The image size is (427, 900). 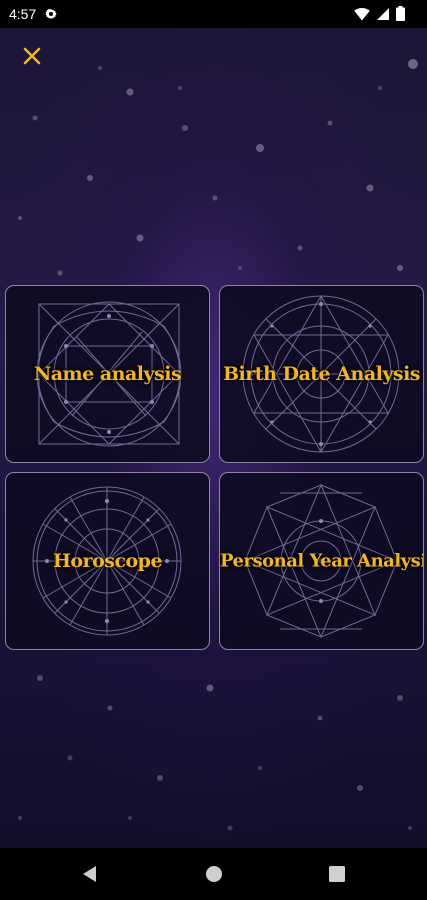 I want to click on battery-icon, so click(x=400, y=15).